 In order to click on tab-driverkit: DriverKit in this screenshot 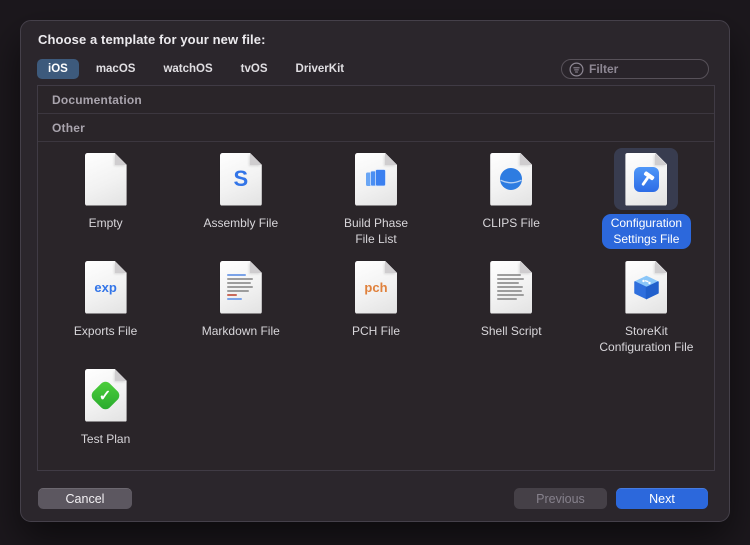, I will do `click(320, 69)`.